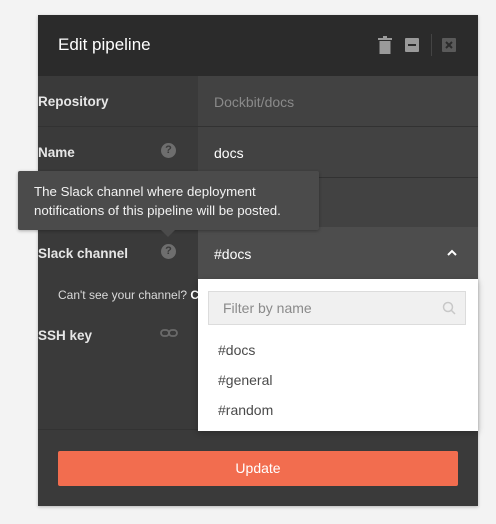 This screenshot has height=524, width=496. Describe the element at coordinates (236, 350) in the screenshot. I see `dropdown-option: #docs` at that location.